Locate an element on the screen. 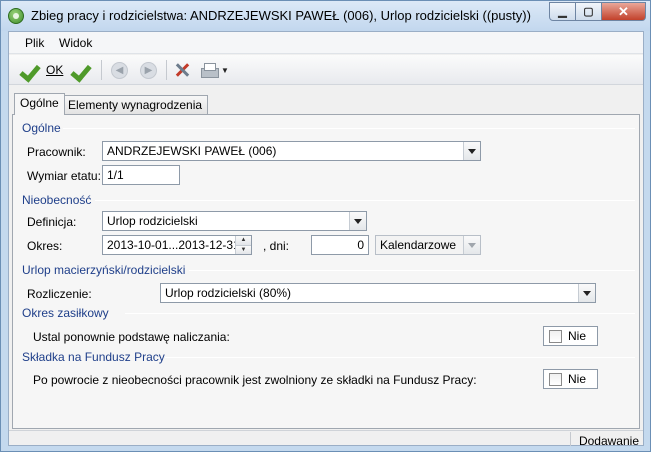  print-button: ▼ is located at coordinates (214, 70).